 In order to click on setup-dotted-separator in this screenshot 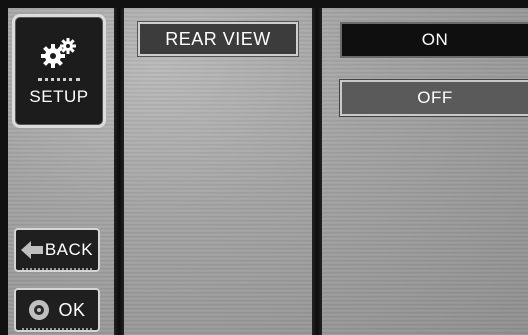, I will do `click(59, 79)`.